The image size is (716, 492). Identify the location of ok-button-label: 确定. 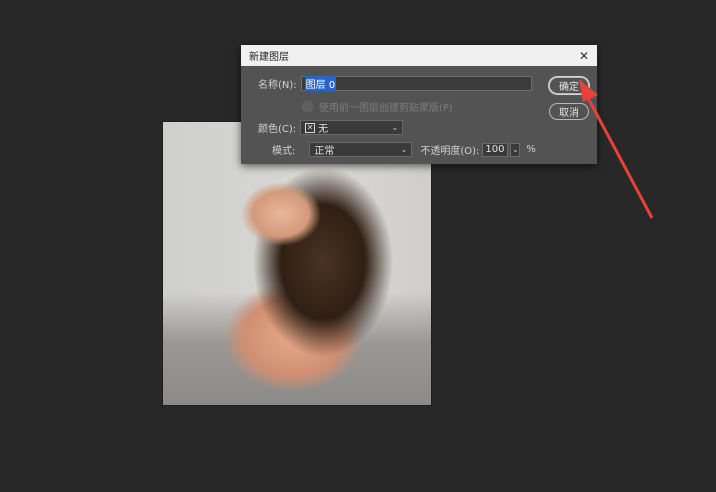
(569, 87).